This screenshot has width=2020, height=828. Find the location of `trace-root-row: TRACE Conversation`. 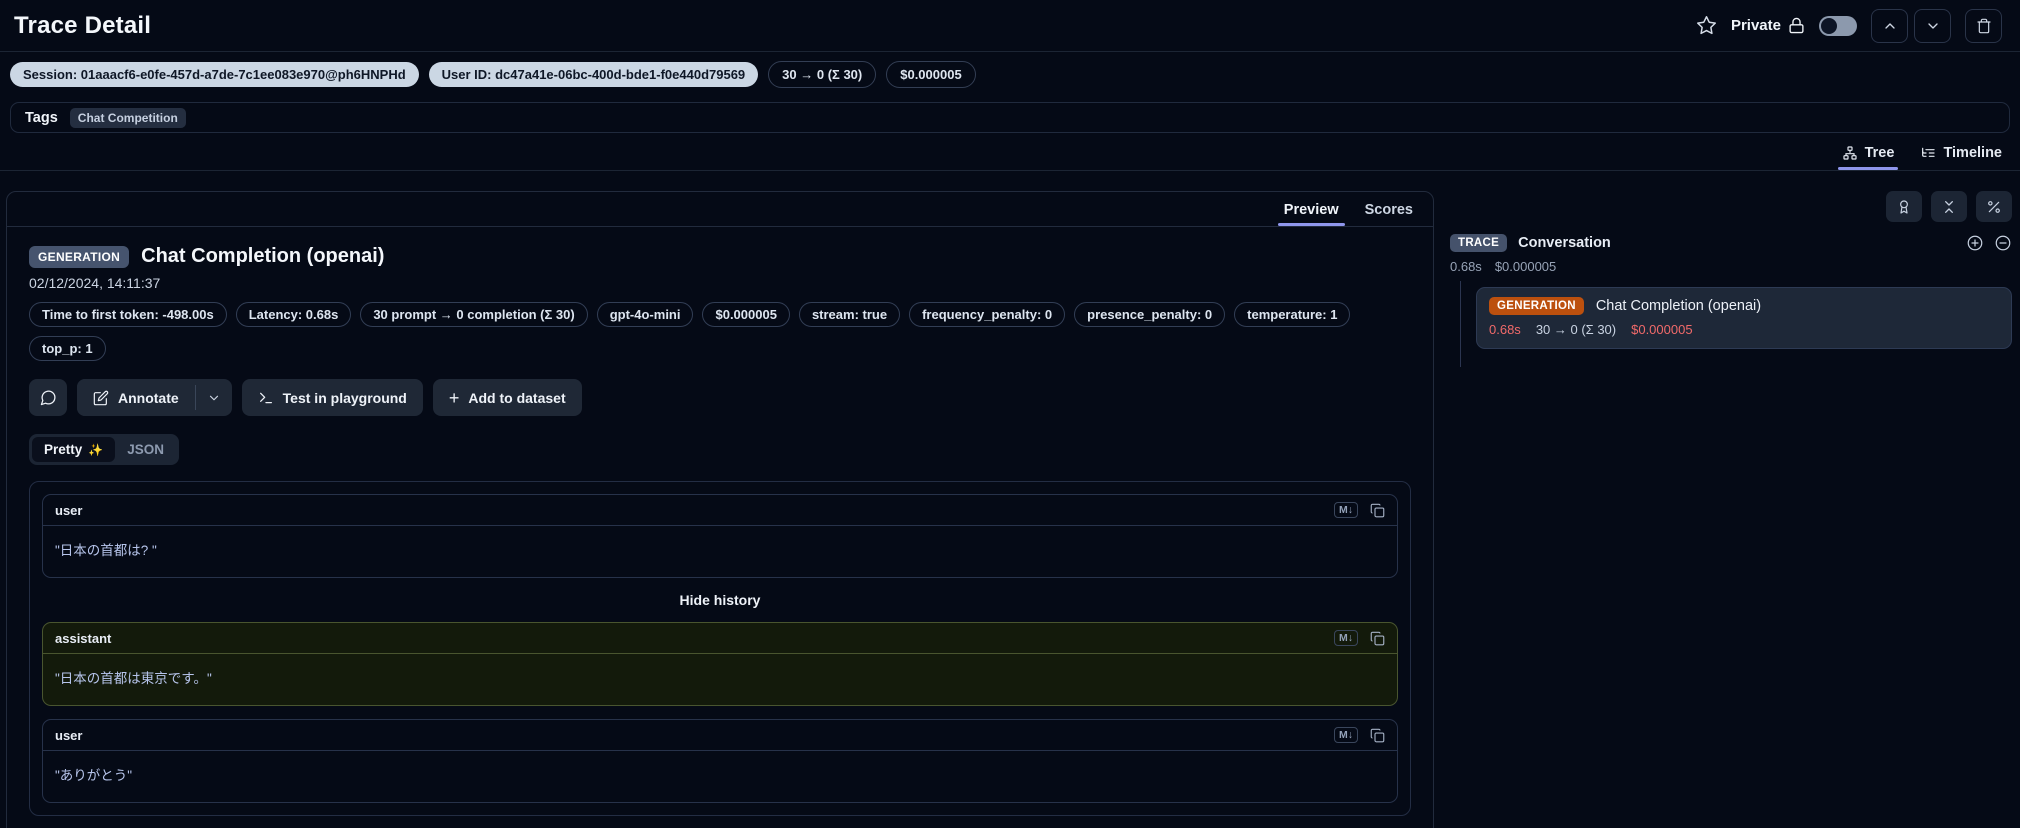

trace-root-row: TRACE Conversation is located at coordinates (1731, 243).